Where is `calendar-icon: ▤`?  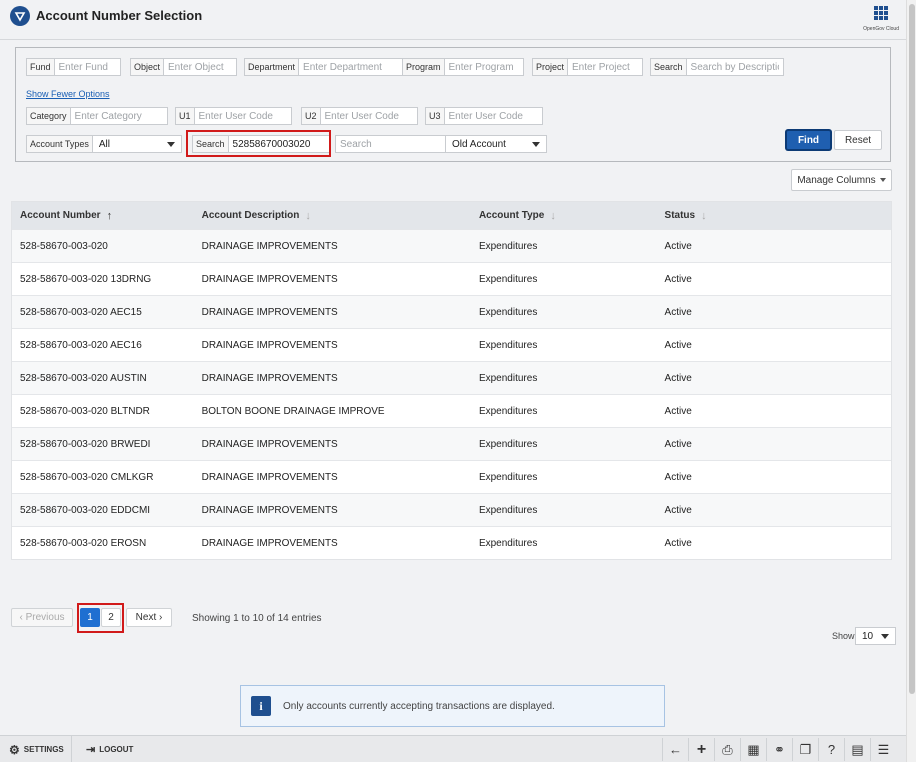
calendar-icon: ▤ is located at coordinates (857, 749).